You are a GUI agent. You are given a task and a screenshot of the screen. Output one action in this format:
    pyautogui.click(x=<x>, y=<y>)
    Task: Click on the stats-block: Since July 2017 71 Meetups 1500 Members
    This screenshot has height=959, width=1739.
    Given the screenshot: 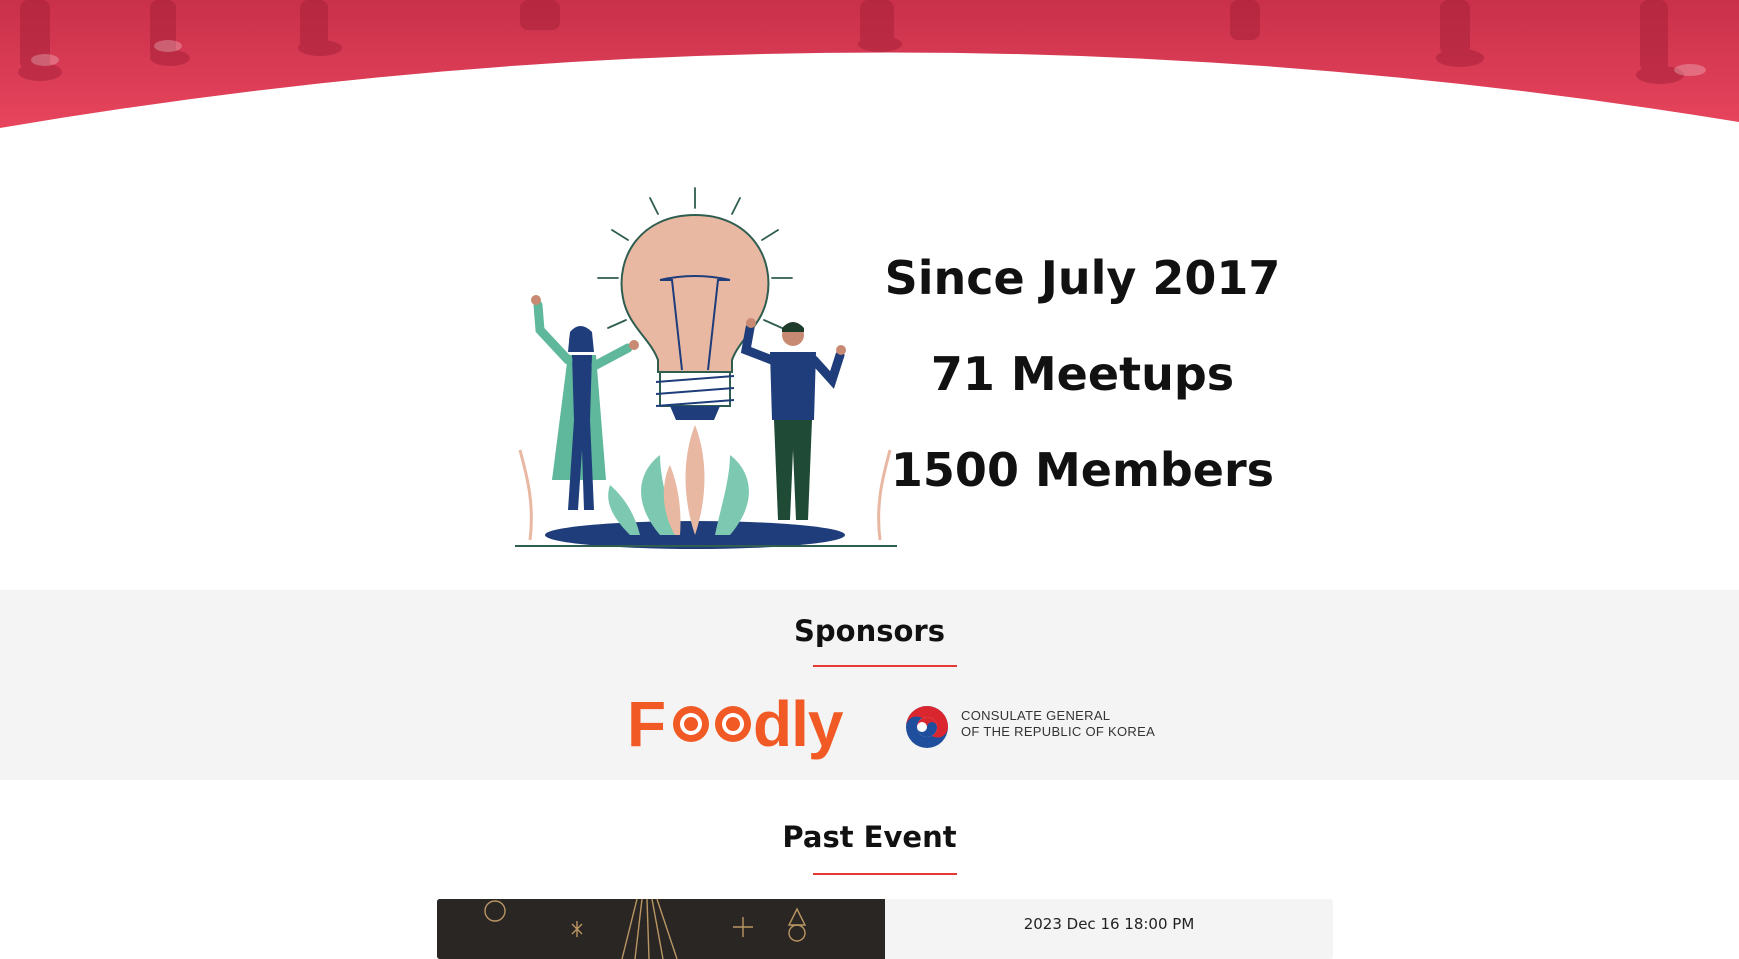 What is the action you would take?
    pyautogui.click(x=1082, y=374)
    